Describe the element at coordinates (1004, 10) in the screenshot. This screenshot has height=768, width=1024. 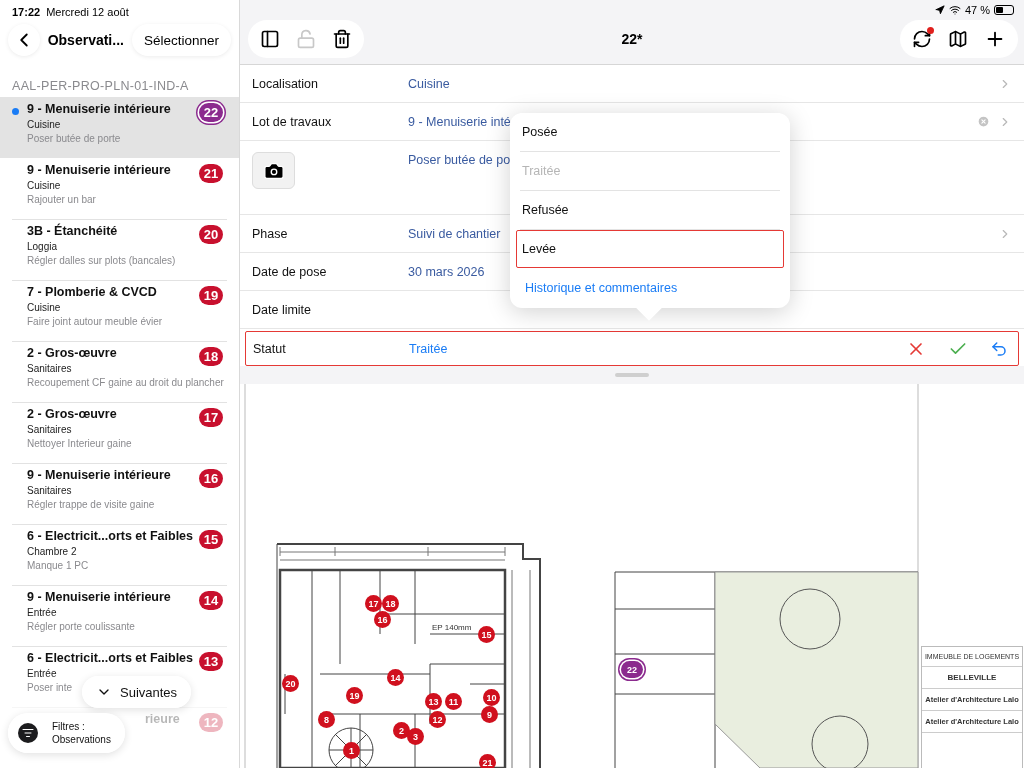
I see `battery-icon` at that location.